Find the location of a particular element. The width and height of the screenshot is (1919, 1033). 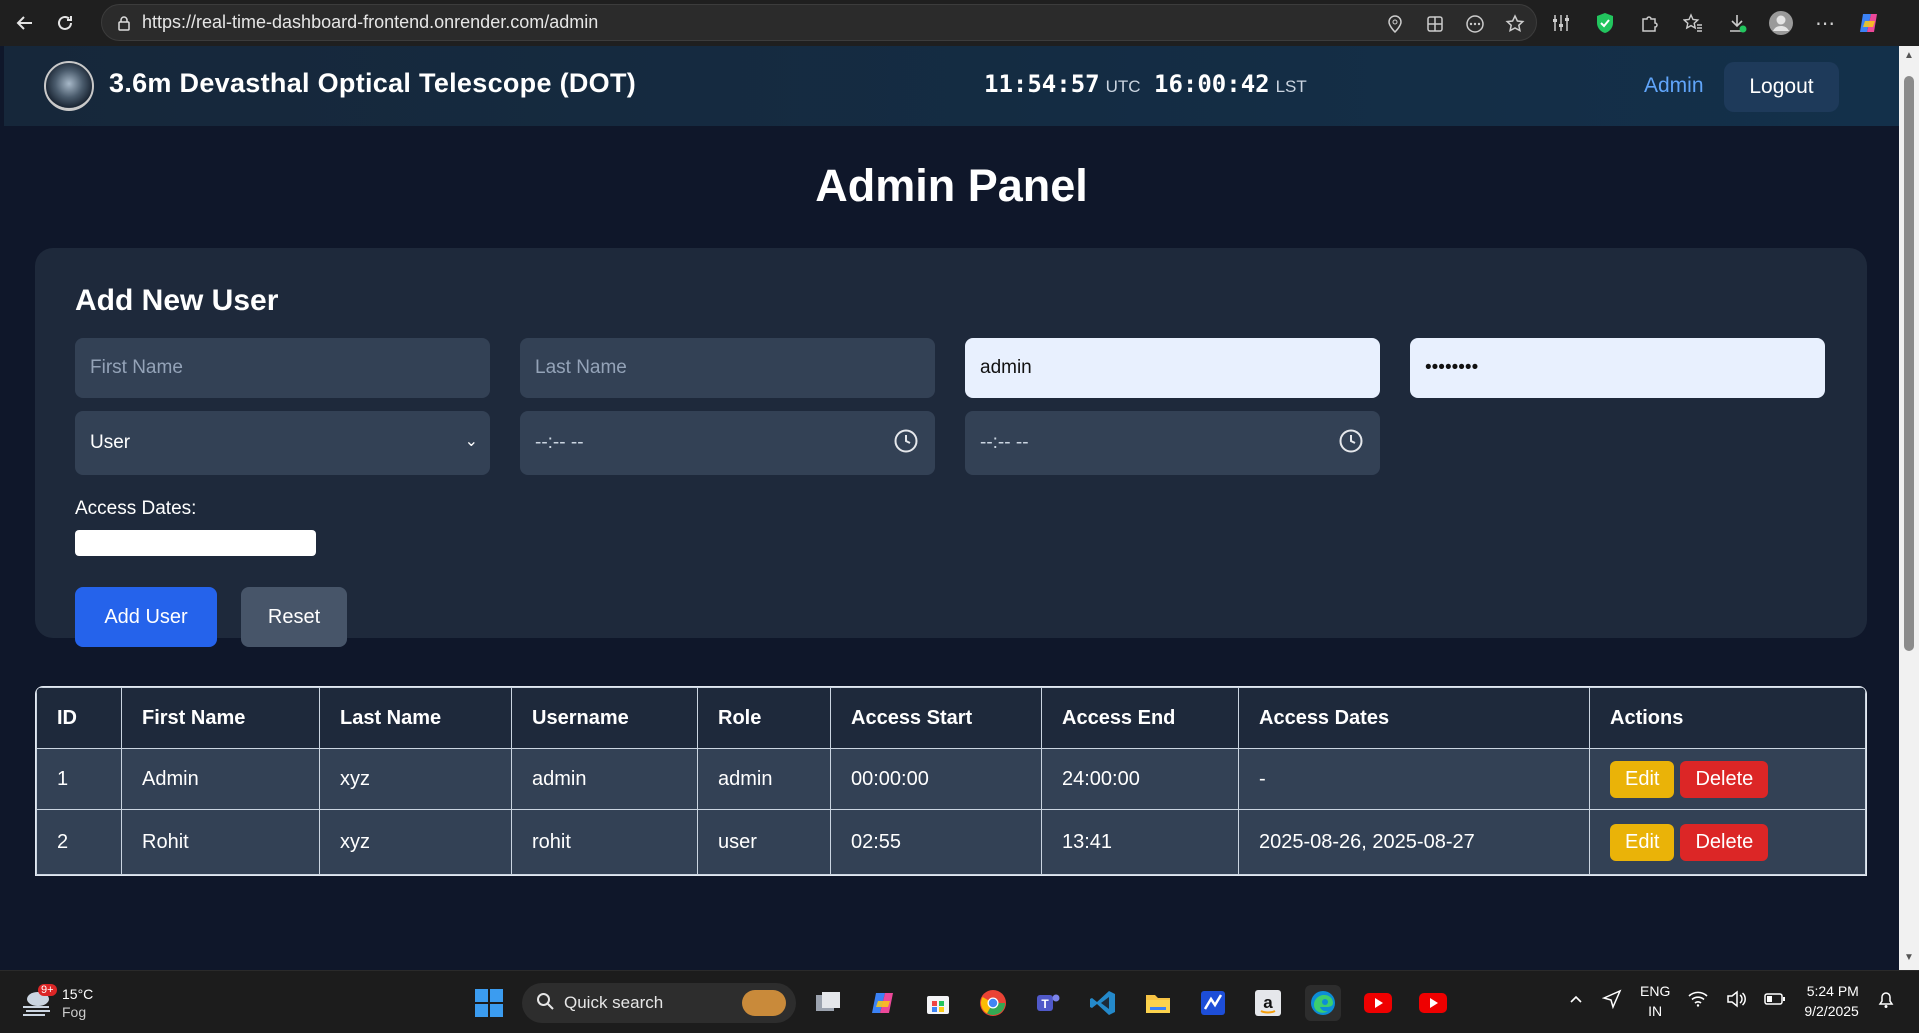

notifications-icon is located at coordinates (1886, 1001).